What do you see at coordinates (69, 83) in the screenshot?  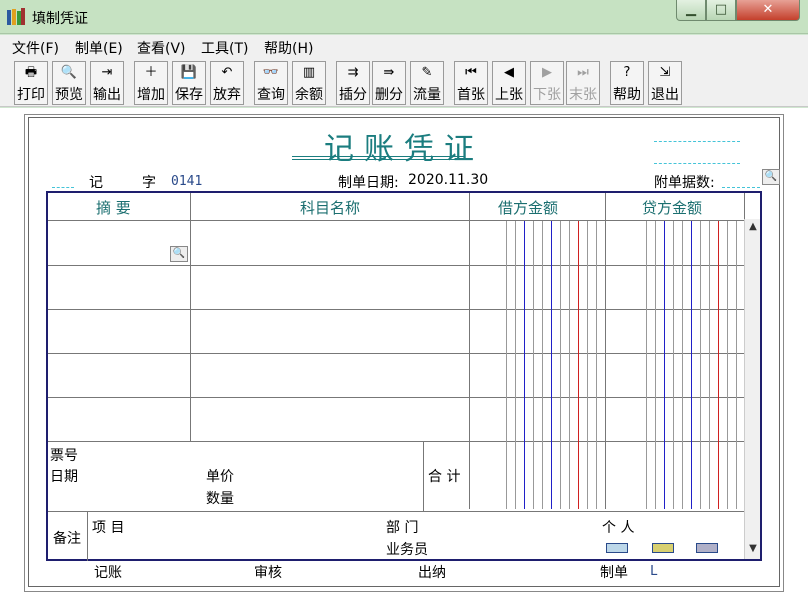 I see `toolbar-button-1: 🔍 预览` at bounding box center [69, 83].